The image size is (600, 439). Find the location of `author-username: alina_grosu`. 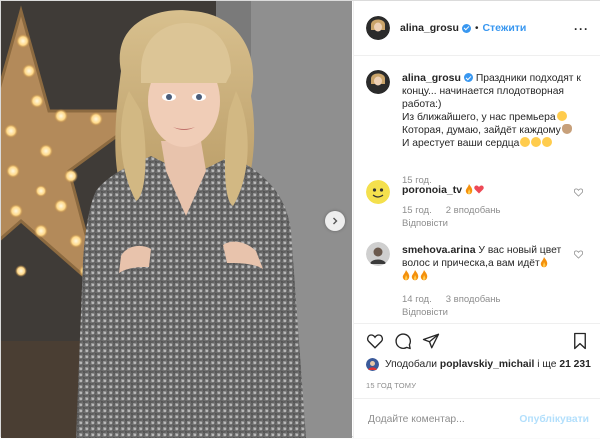

author-username: alina_grosu is located at coordinates (429, 28).